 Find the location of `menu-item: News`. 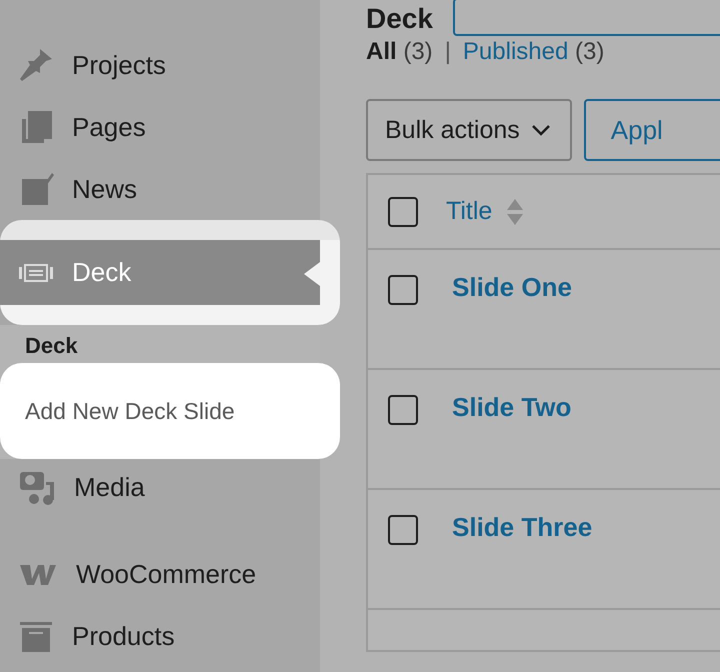

menu-item: News is located at coordinates (160, 189).